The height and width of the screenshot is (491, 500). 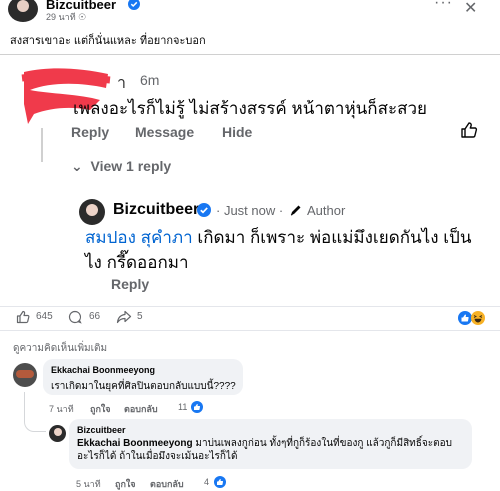 What do you see at coordinates (470, 9) in the screenshot?
I see `close-icon: ✕` at bounding box center [470, 9].